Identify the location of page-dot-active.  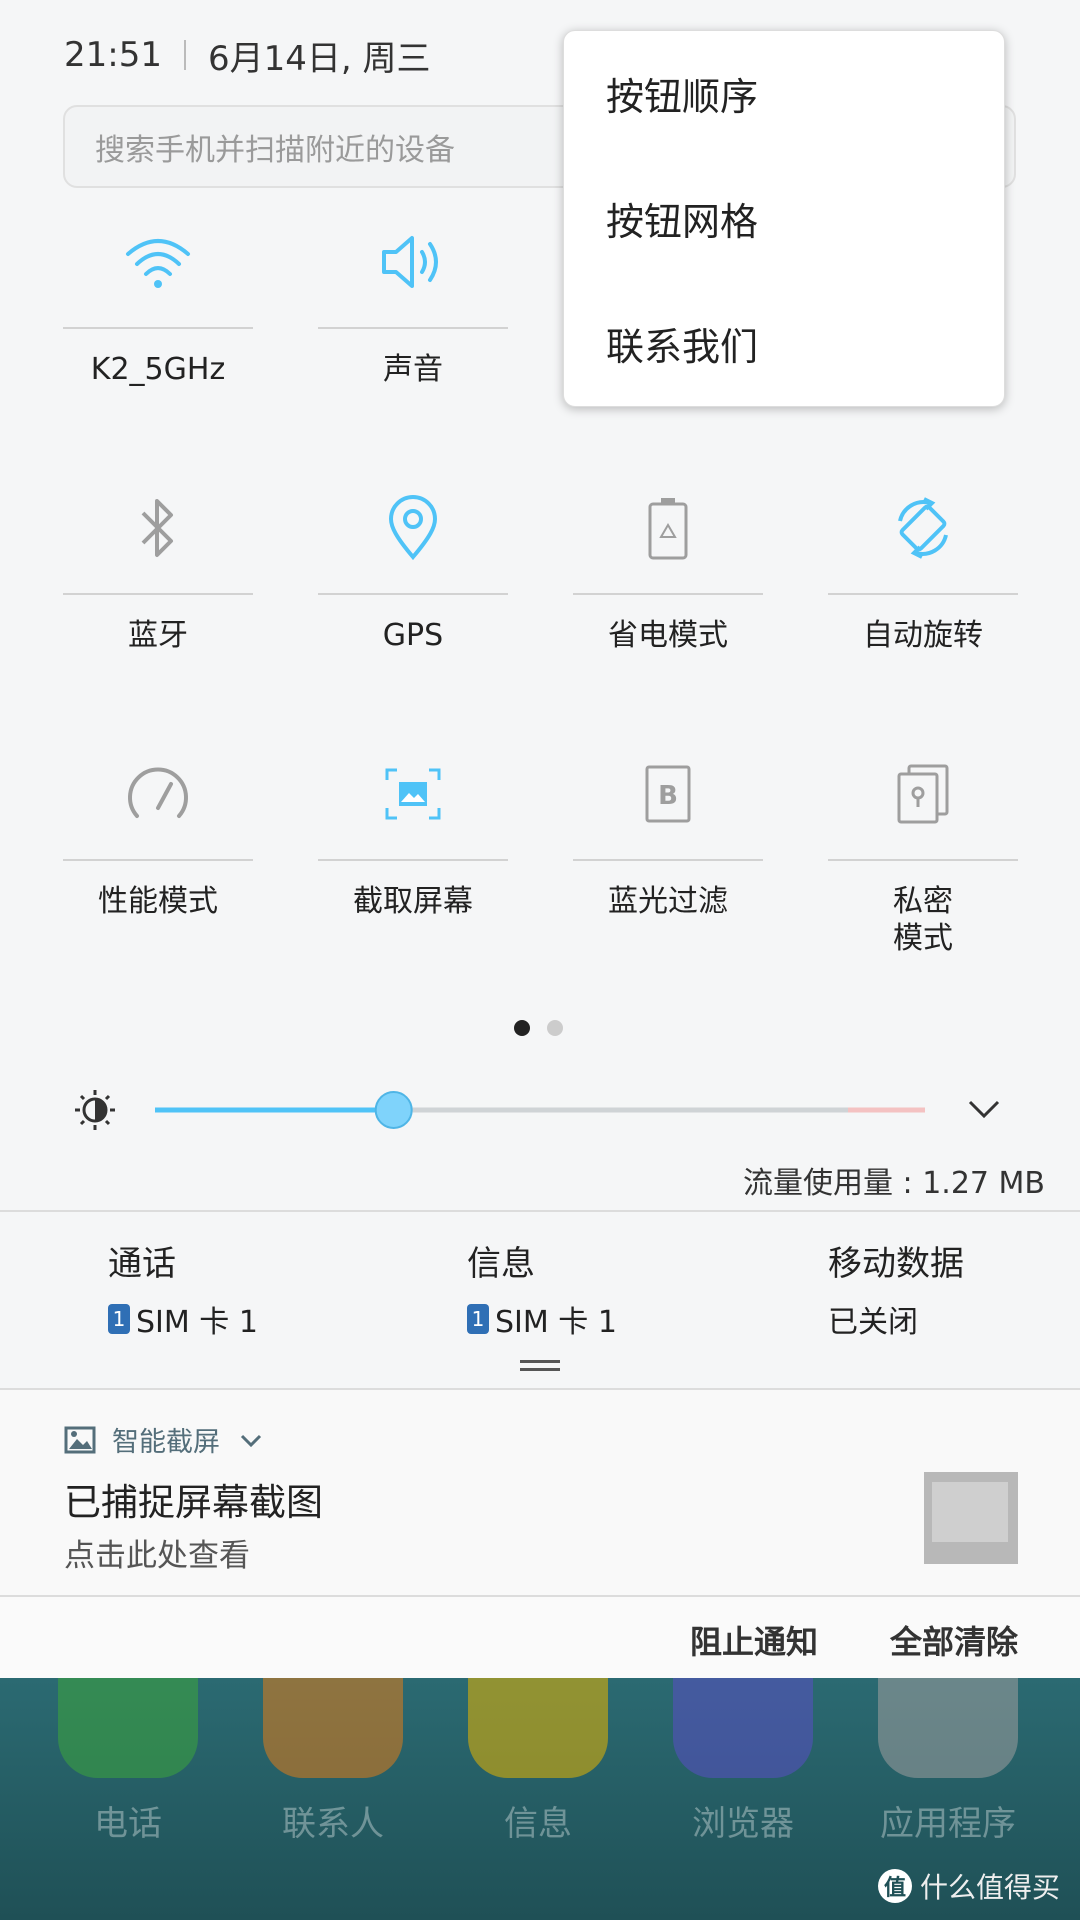
(522, 1028).